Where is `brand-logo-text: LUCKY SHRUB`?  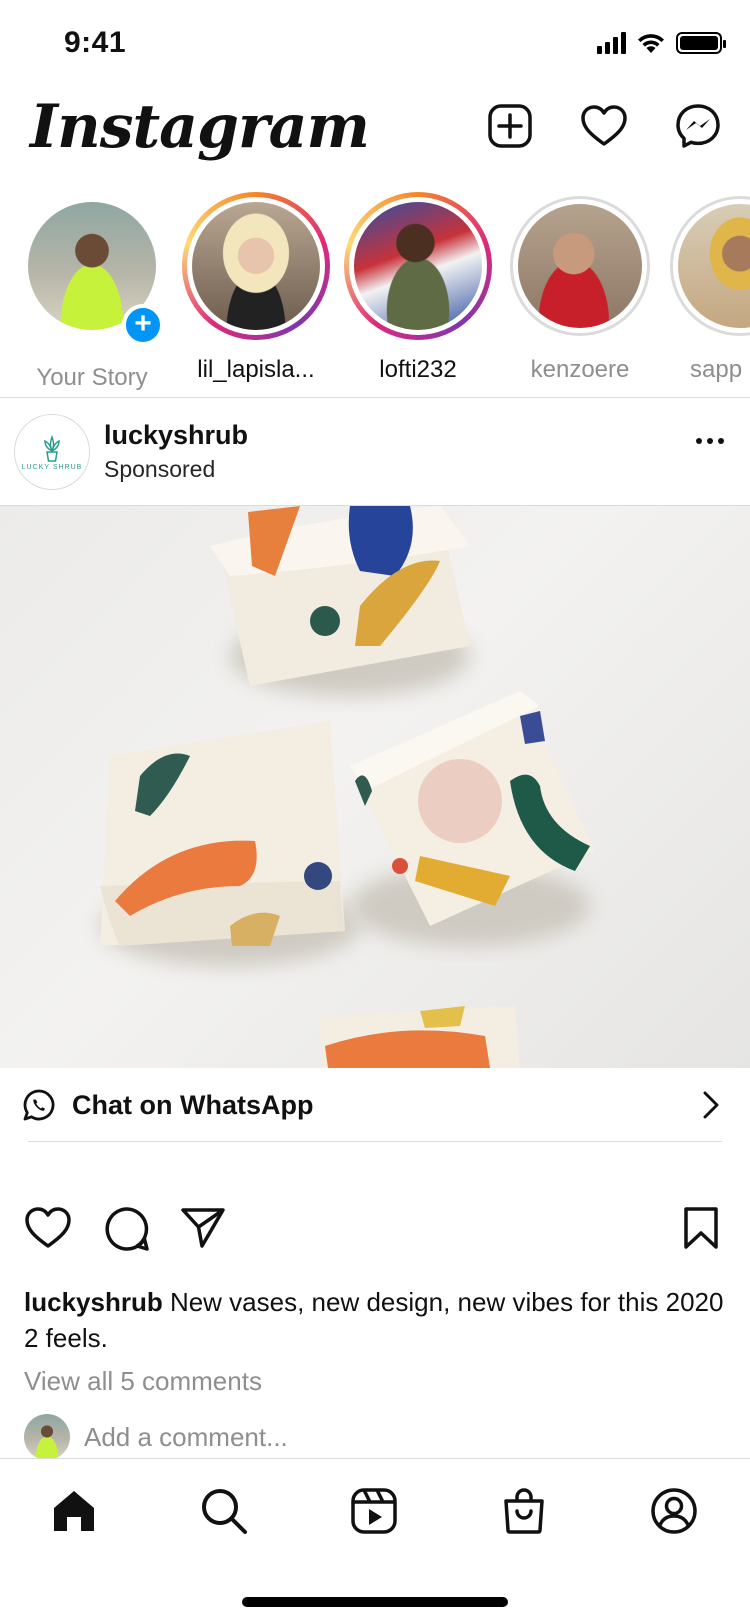
brand-logo-text: LUCKY SHRUB is located at coordinates (52, 467).